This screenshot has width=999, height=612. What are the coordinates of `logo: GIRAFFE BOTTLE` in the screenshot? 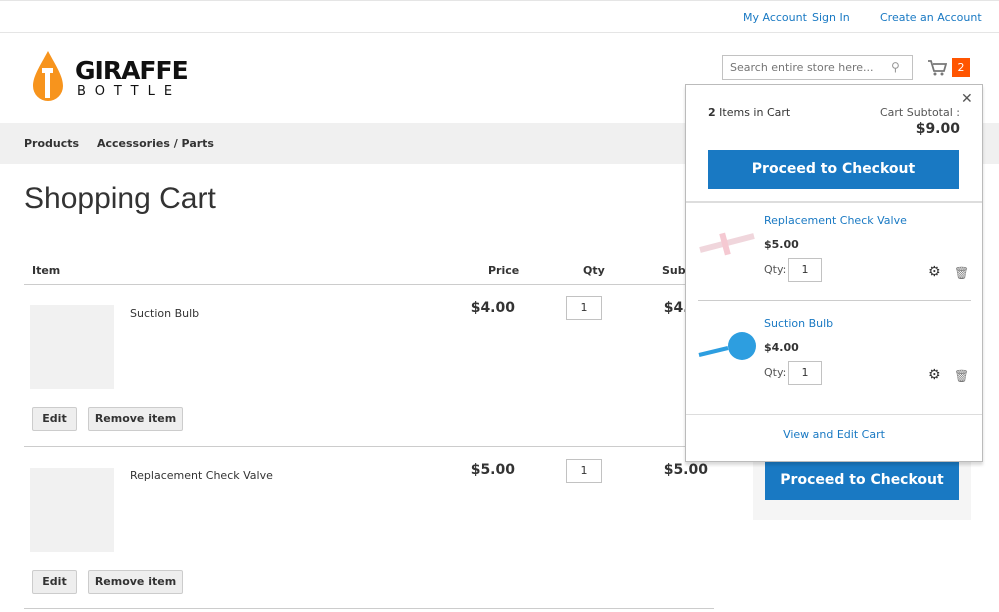 It's located at (110, 76).